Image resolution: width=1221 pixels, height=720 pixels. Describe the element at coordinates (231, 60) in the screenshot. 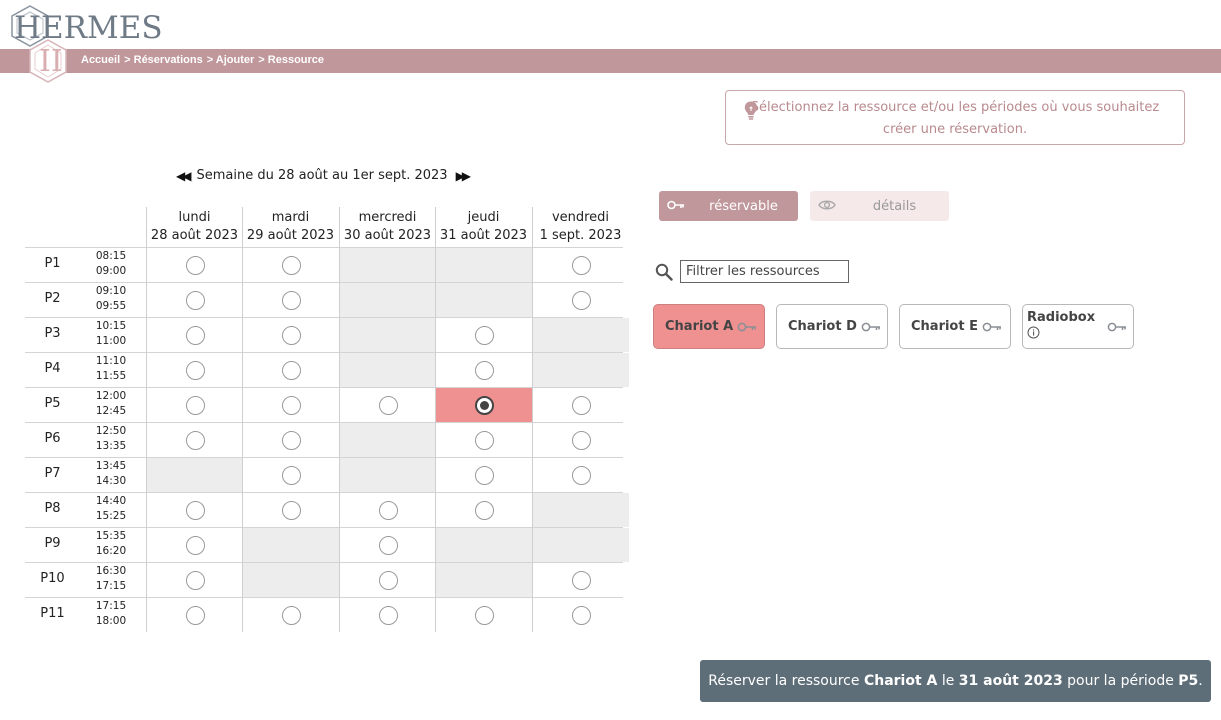

I see `breadcrumb-ajouter: > Ajouter` at that location.